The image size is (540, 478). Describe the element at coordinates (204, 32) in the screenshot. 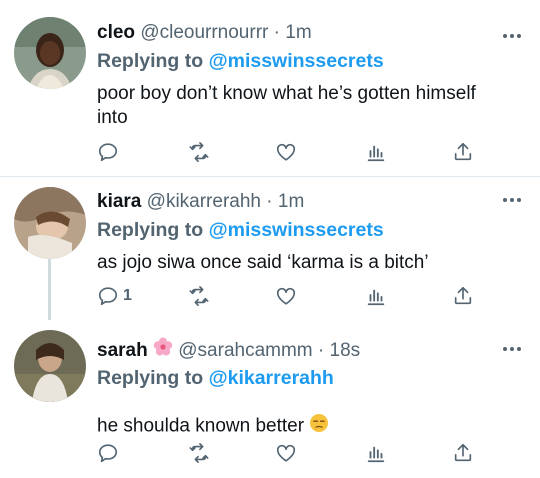

I see `user-handle: @cleourrnourrr` at that location.